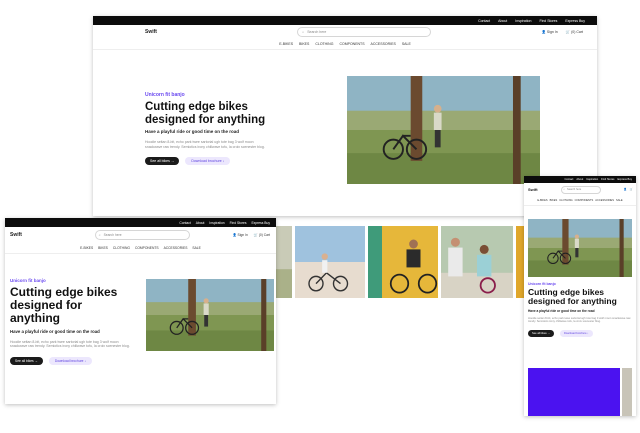  I want to click on account-area: 👤 Sign In 🛒 (0) Cart, so click(562, 32).